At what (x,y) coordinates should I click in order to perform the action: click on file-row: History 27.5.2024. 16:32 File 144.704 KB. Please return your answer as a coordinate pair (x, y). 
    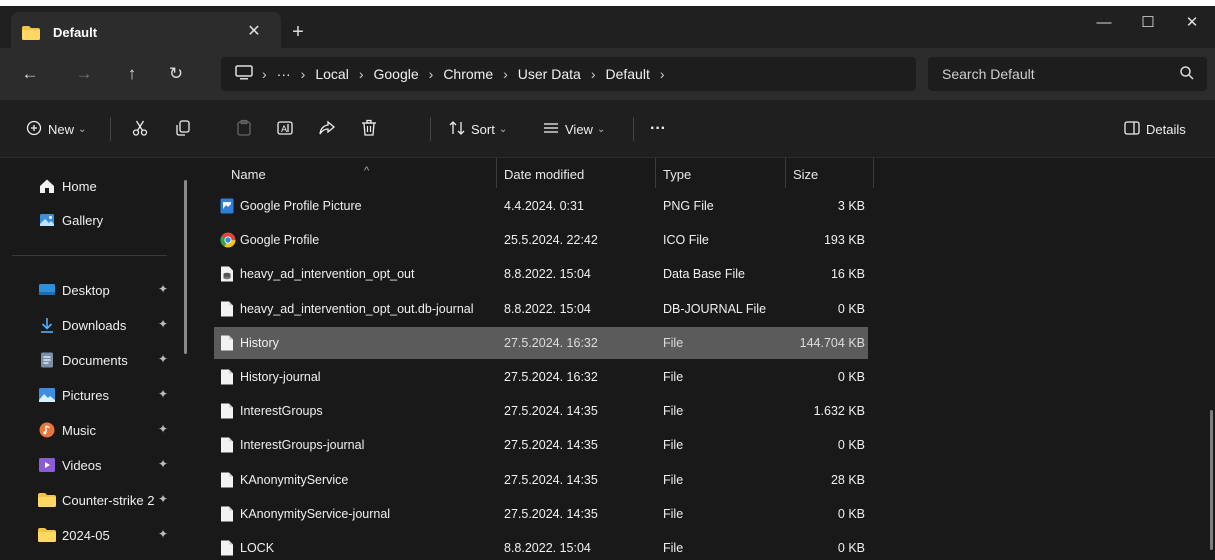
    Looking at the image, I should click on (541, 342).